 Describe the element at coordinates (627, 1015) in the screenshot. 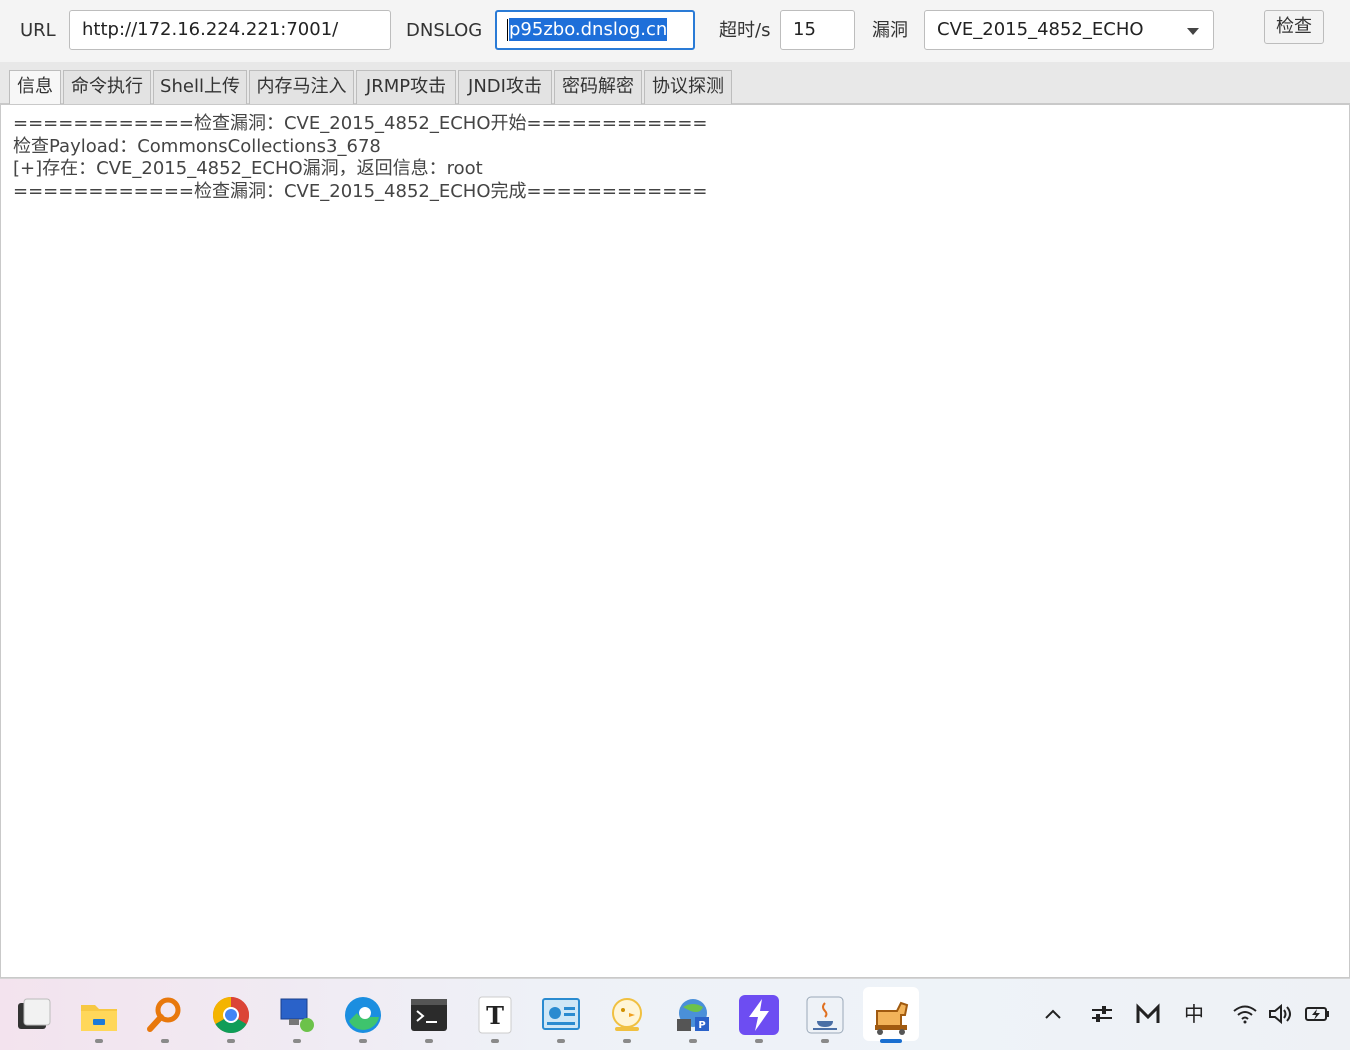

I see `chick-app-icon` at that location.